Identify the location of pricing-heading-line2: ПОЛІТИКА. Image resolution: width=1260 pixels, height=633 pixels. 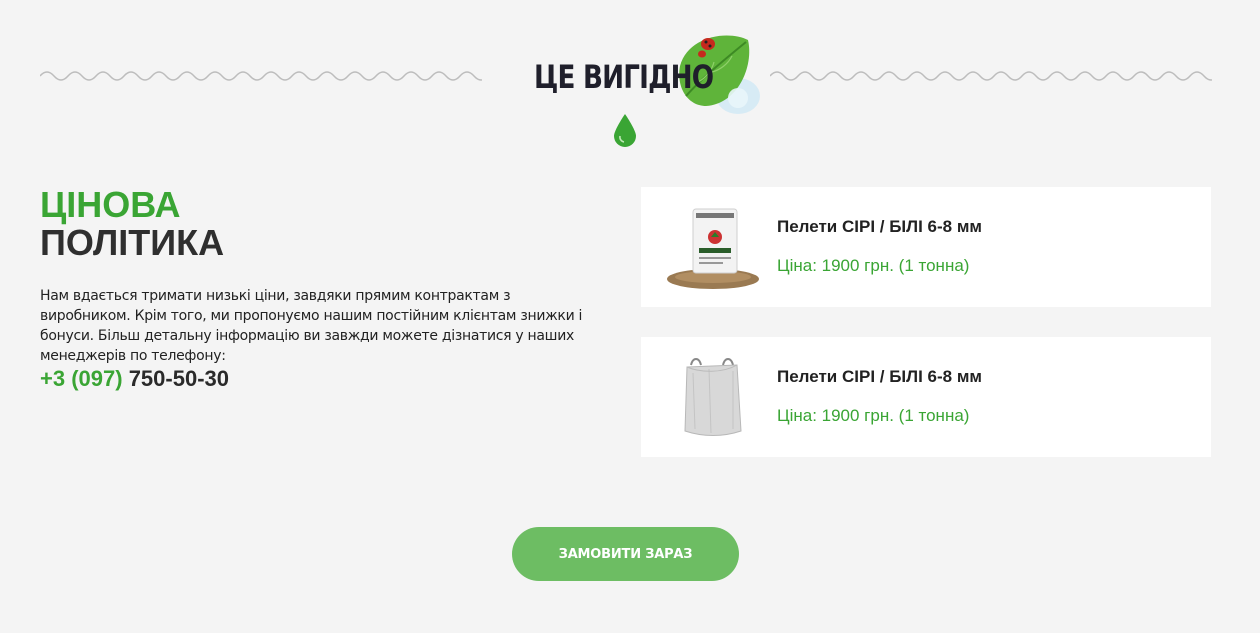
(132, 242).